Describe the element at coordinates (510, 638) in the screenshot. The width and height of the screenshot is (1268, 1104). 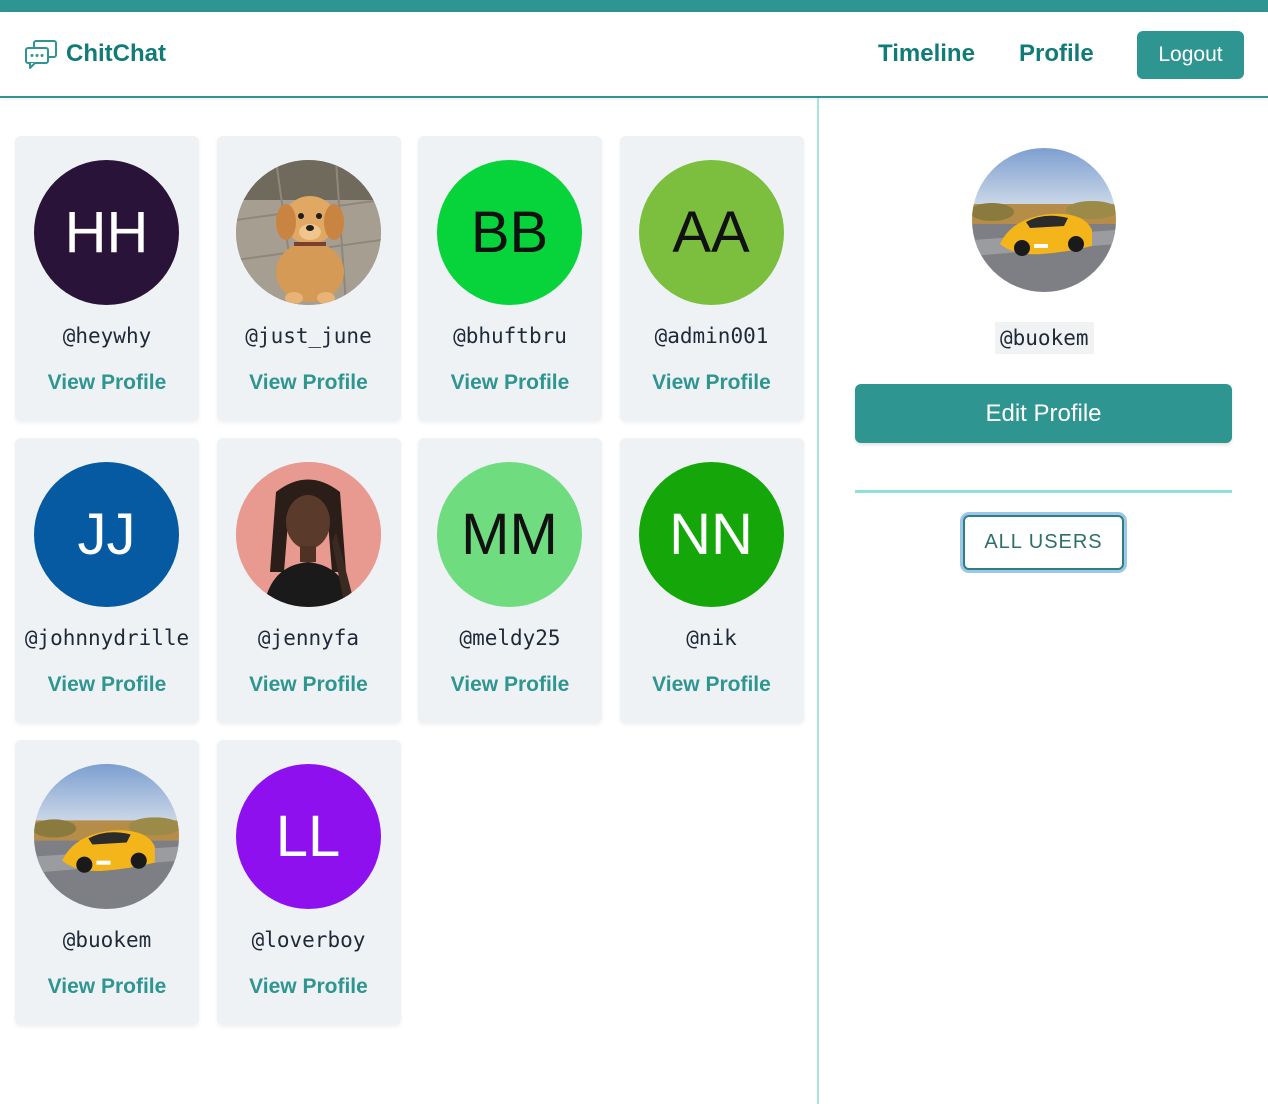
I see `user-username: @meldy25` at that location.